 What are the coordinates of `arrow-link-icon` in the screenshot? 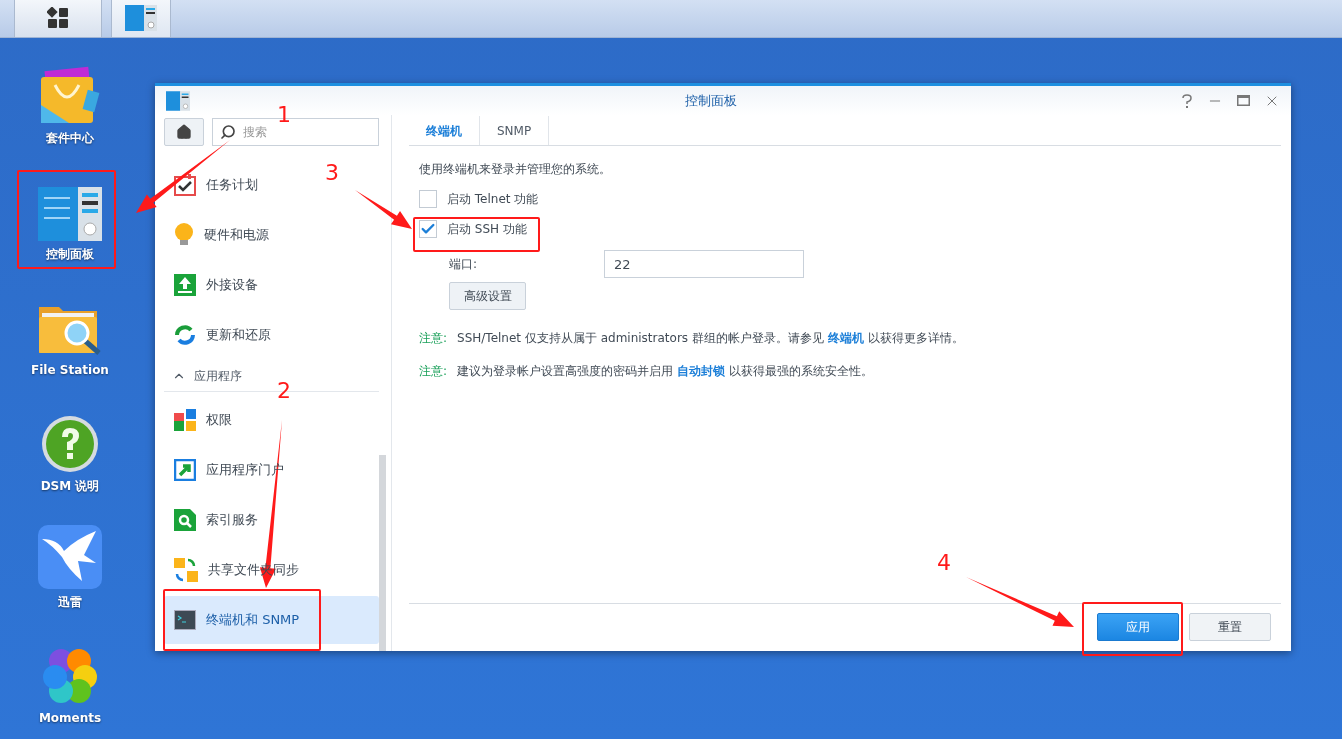 It's located at (185, 470).